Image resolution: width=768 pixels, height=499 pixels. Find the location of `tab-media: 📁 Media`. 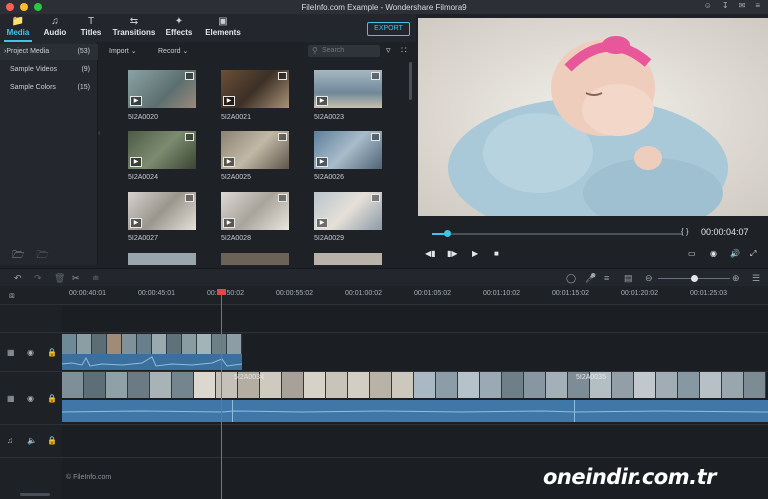

tab-media: 📁 Media is located at coordinates (18, 26).